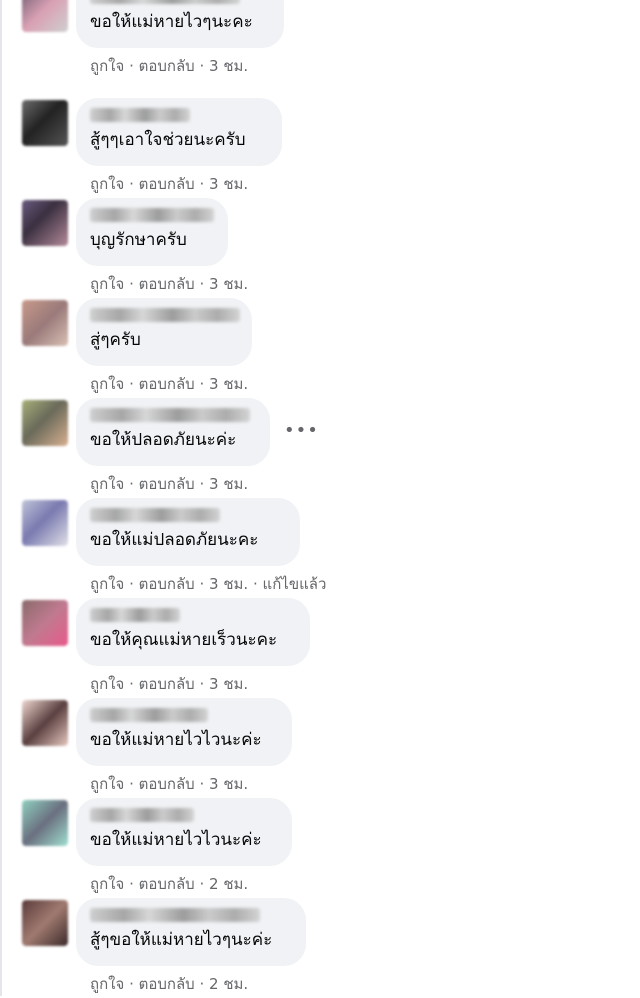 The image size is (640, 998). I want to click on comment-text: ขอให้แม่ปลอดภัยนะคะ, so click(174, 540).